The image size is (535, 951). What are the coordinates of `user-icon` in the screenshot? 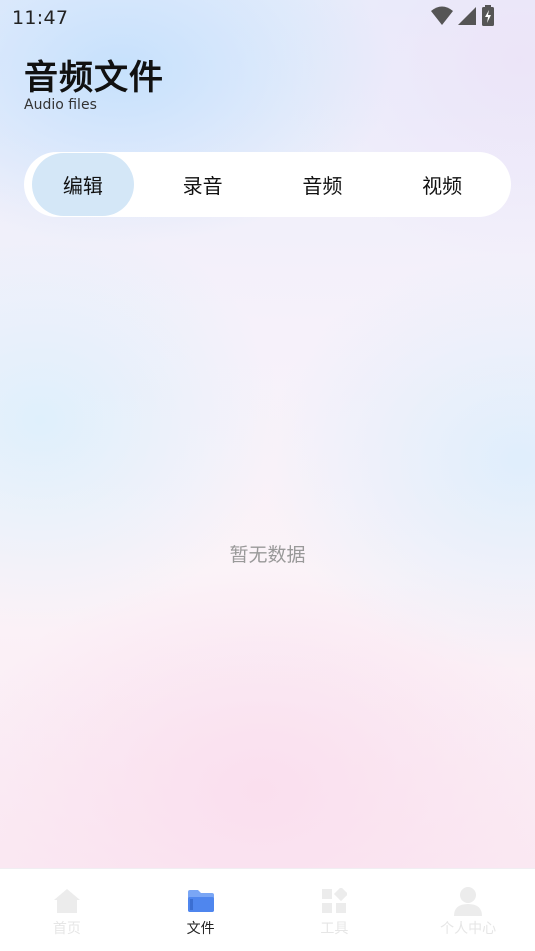 It's located at (468, 901).